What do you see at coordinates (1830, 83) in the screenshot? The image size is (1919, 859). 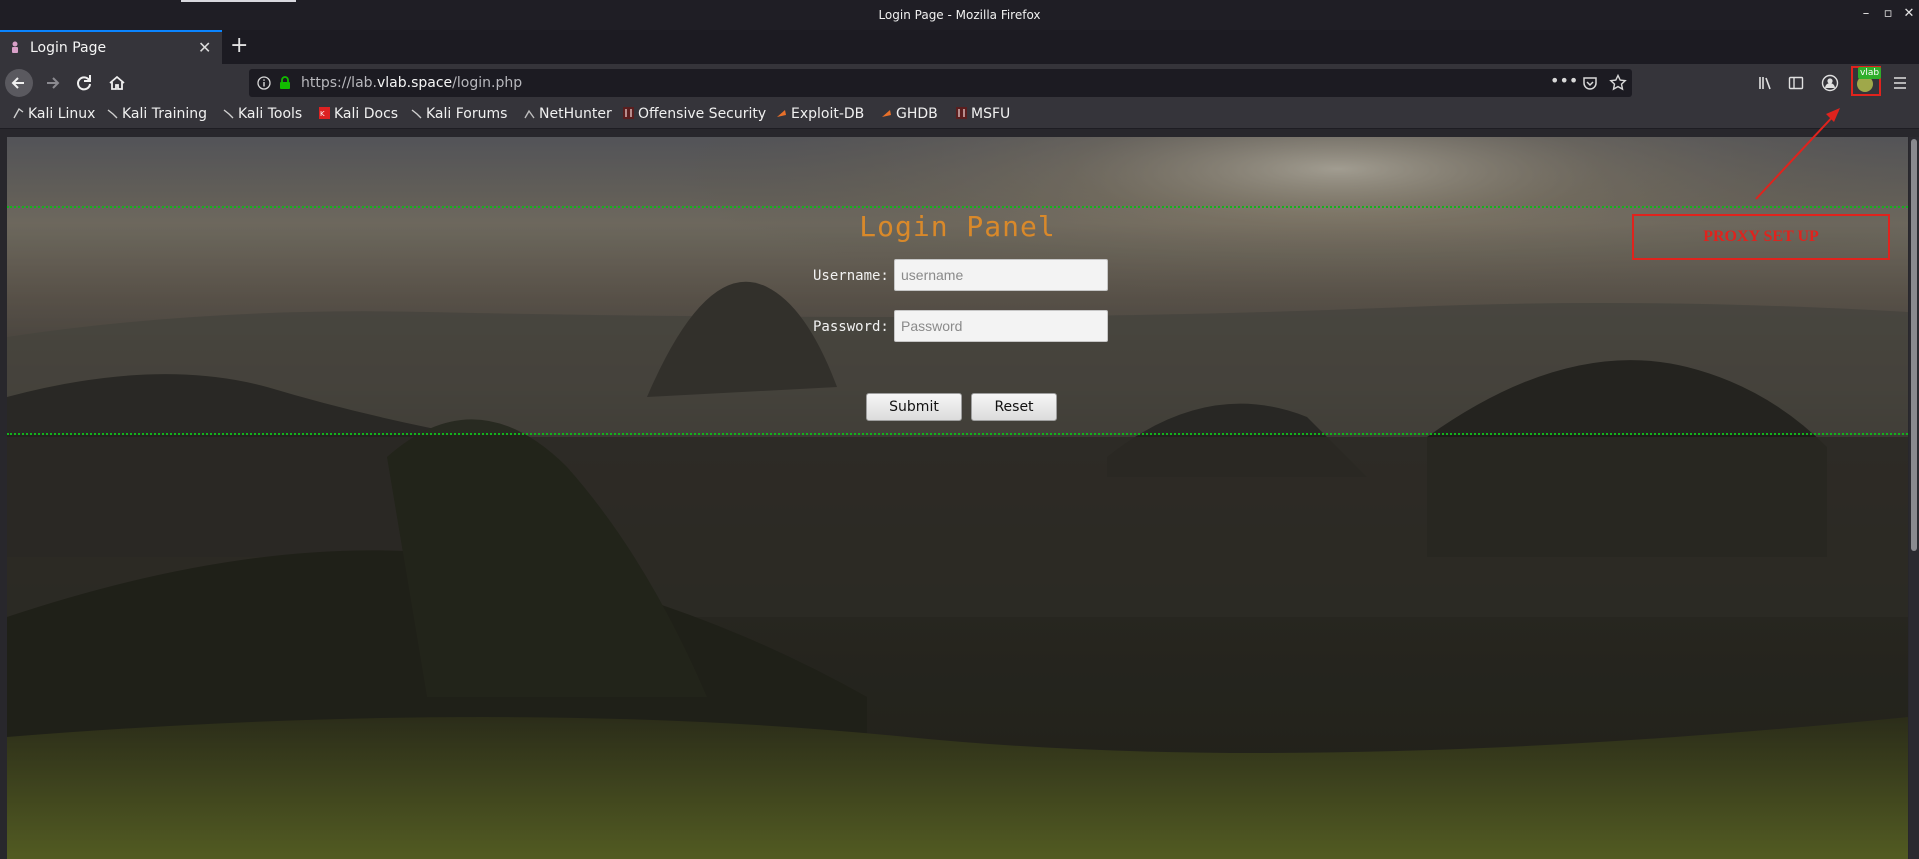 I see `account-icon` at bounding box center [1830, 83].